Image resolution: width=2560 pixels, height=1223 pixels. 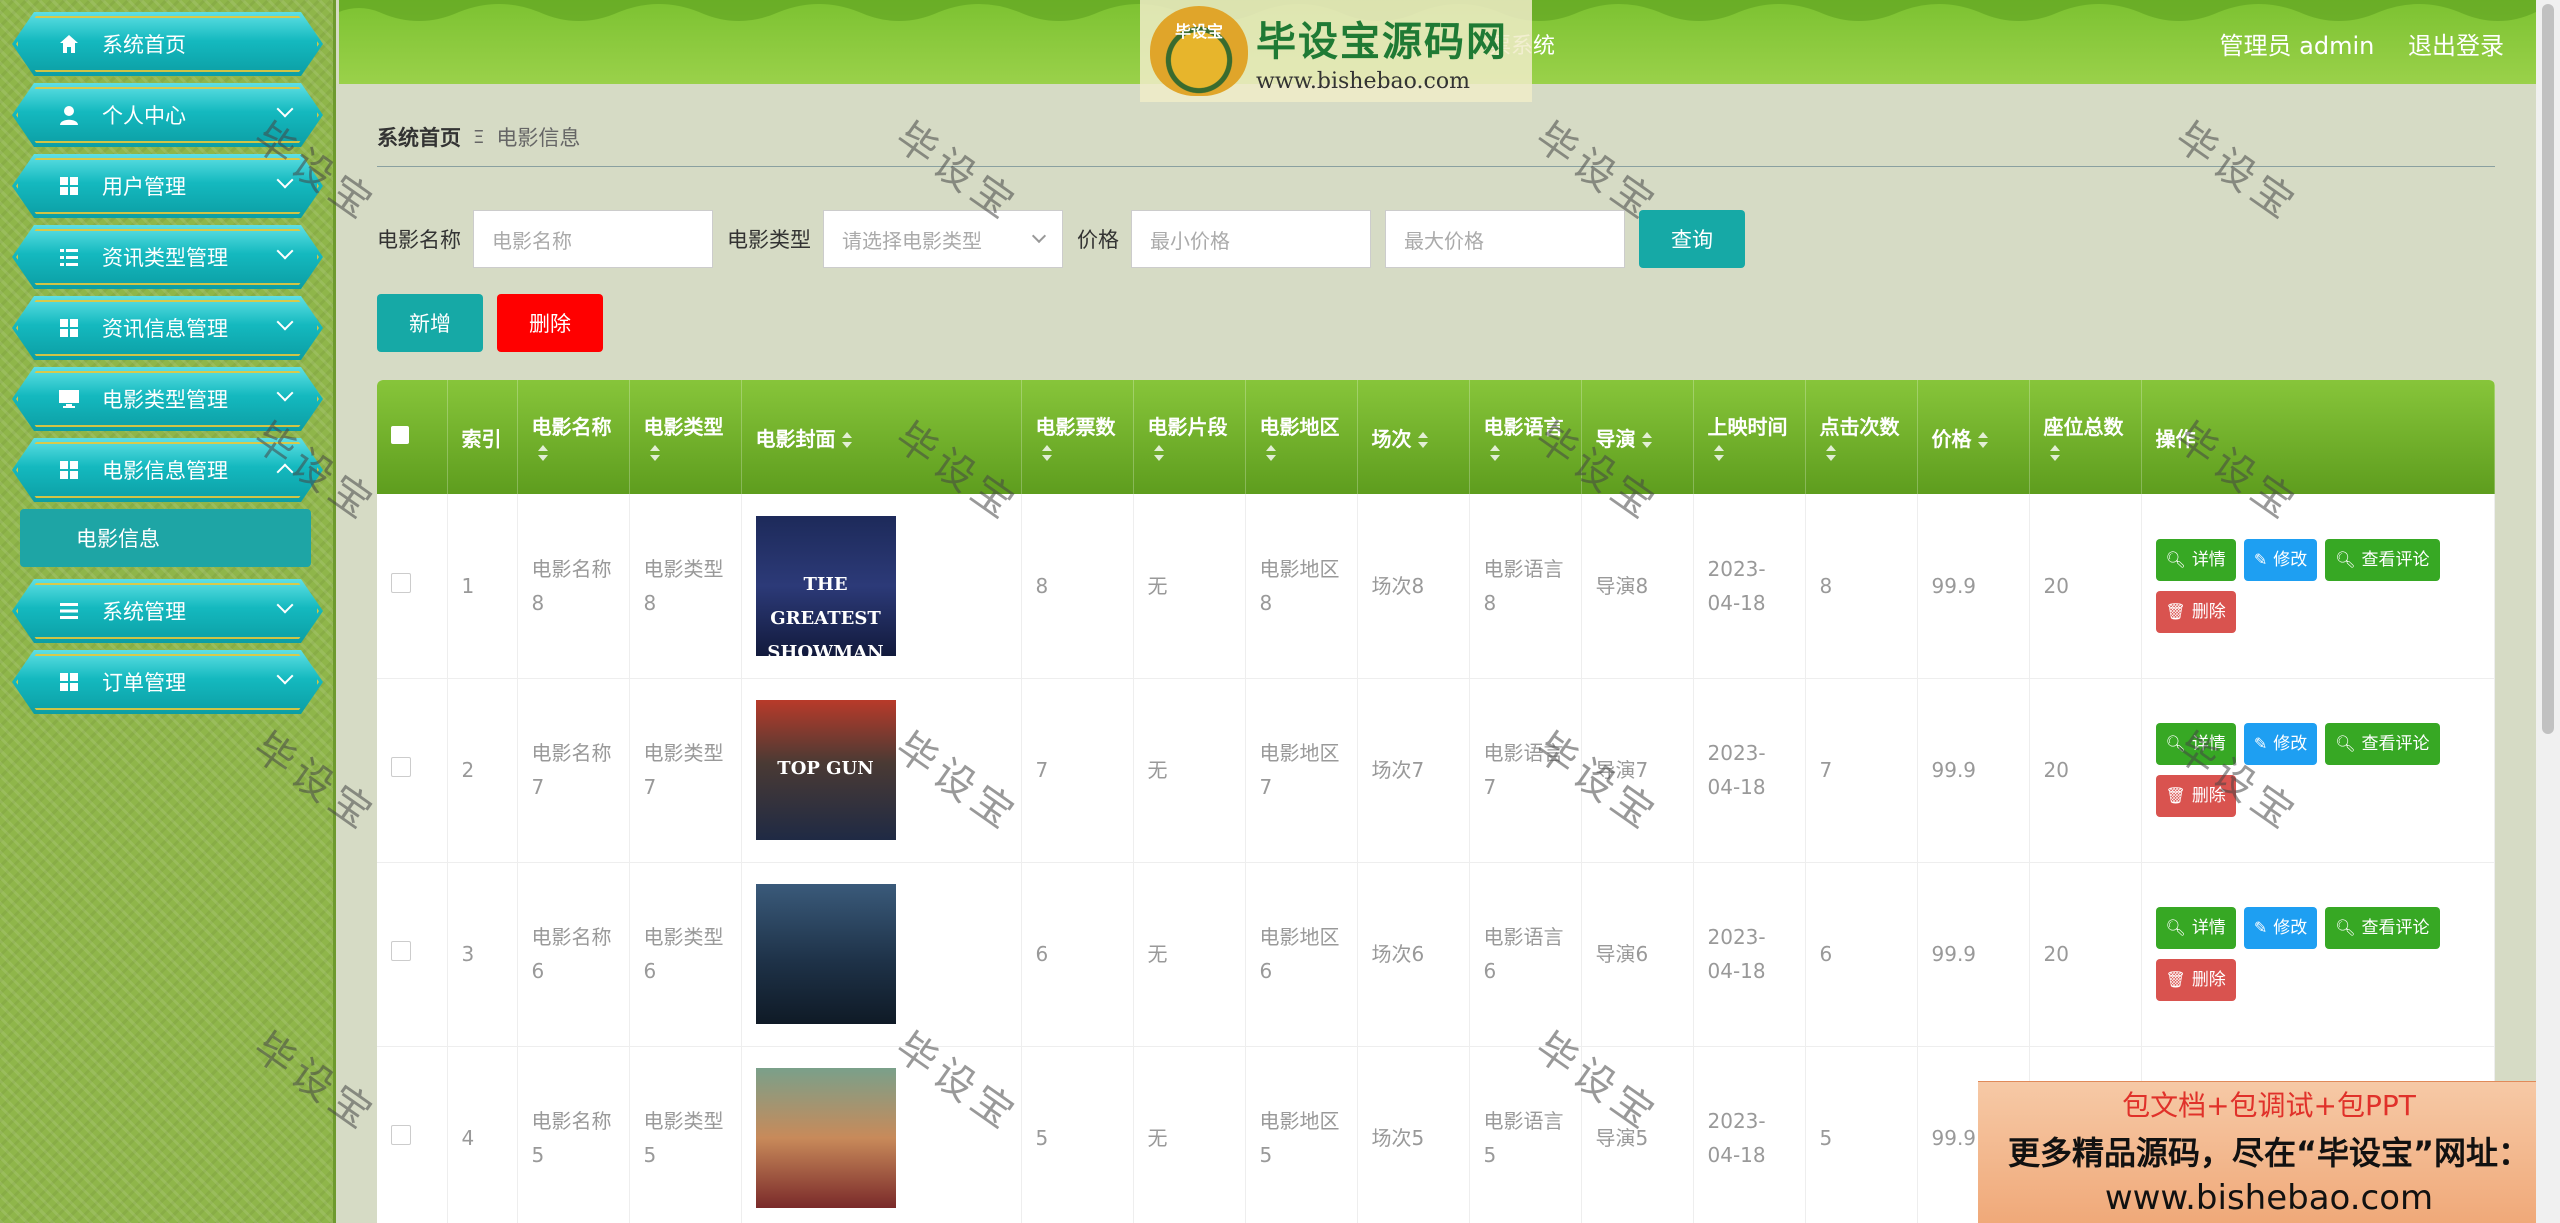 I want to click on column-header: 电影地区, so click(x=1301, y=437).